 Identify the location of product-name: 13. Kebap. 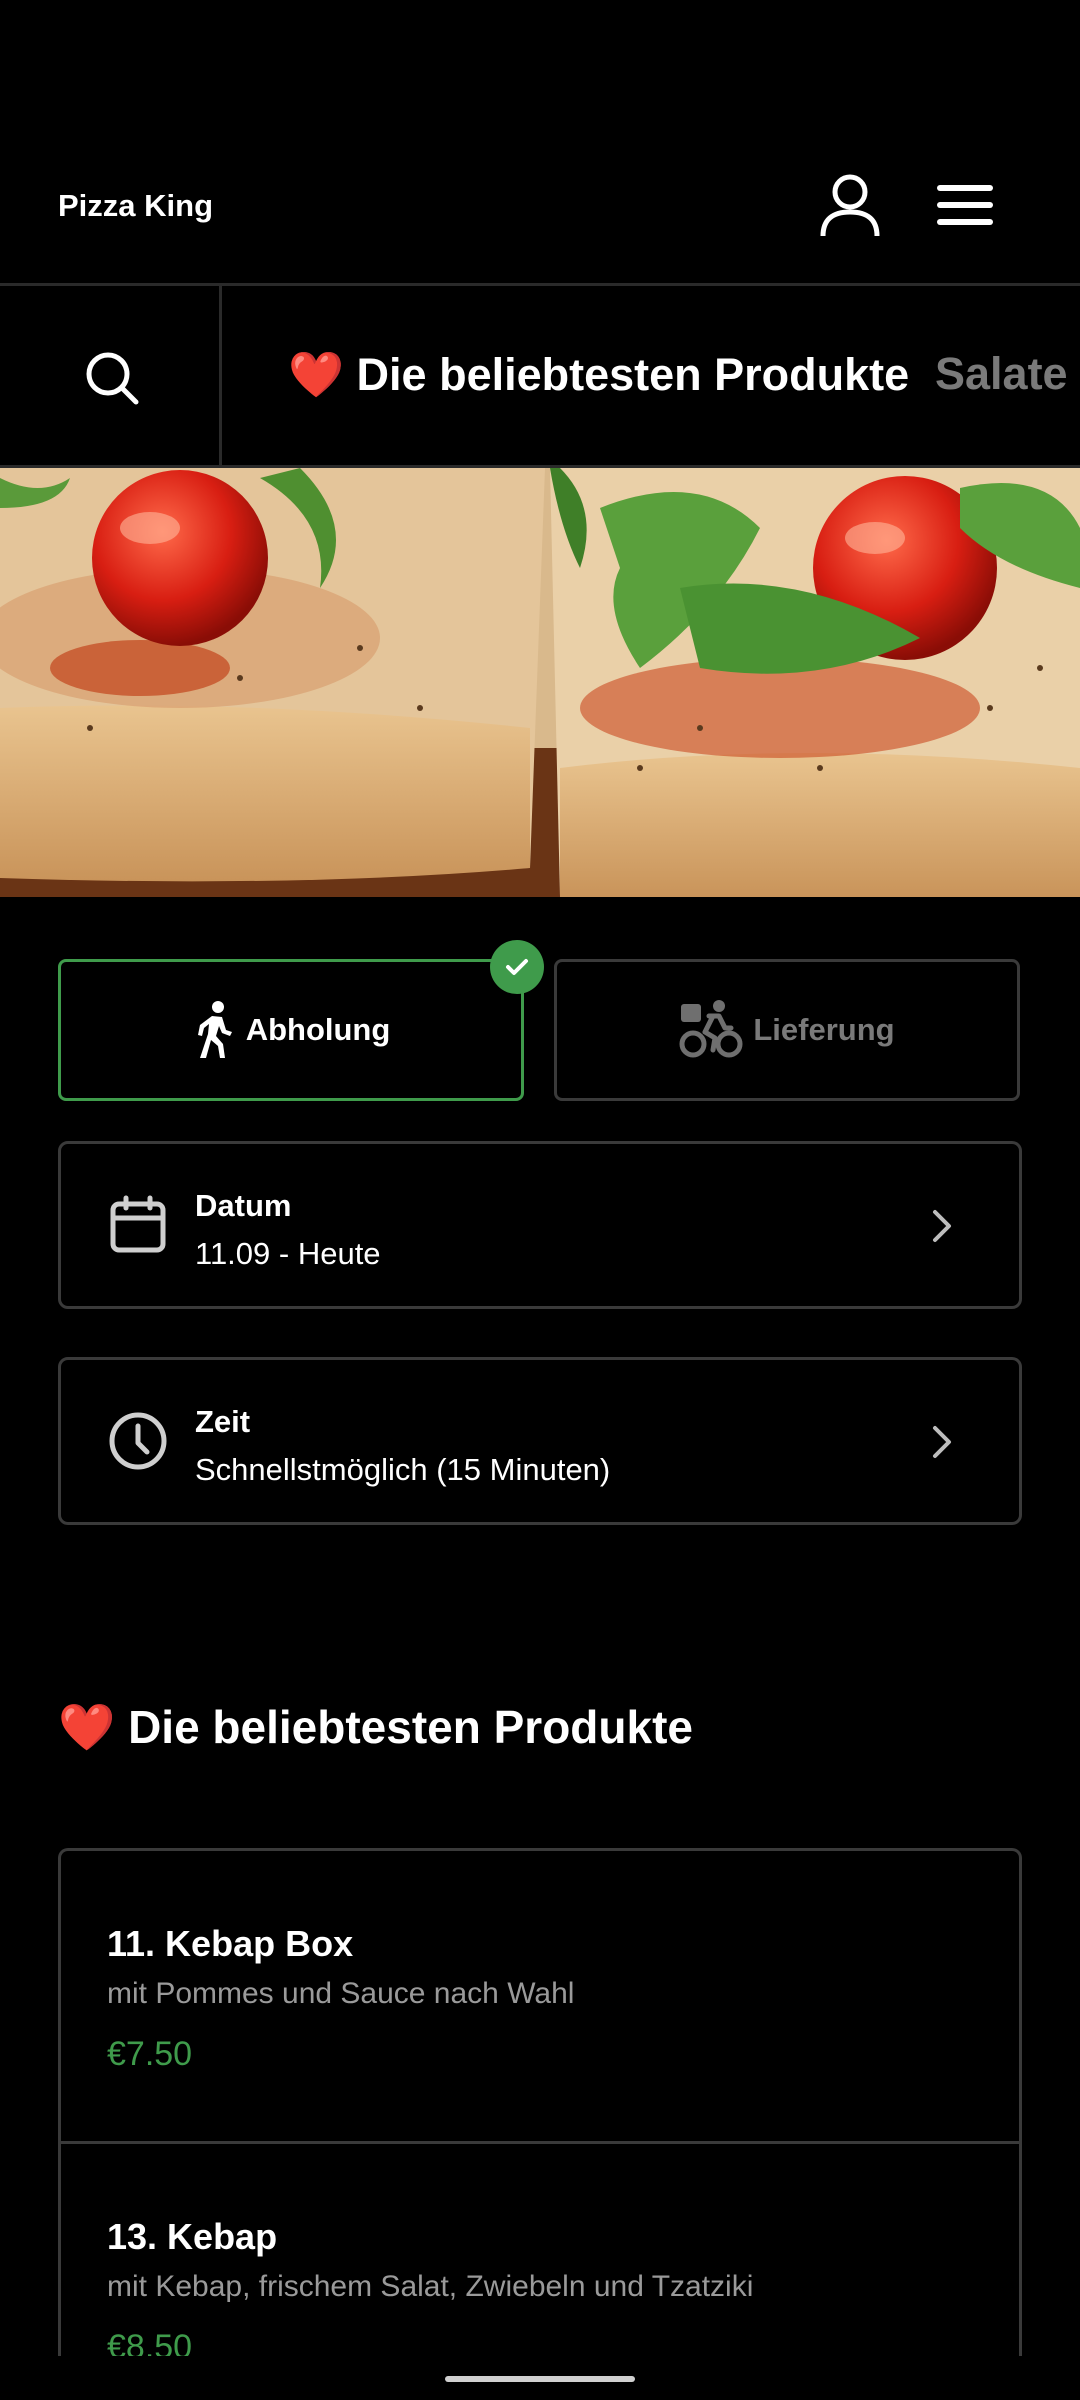
(192, 2236).